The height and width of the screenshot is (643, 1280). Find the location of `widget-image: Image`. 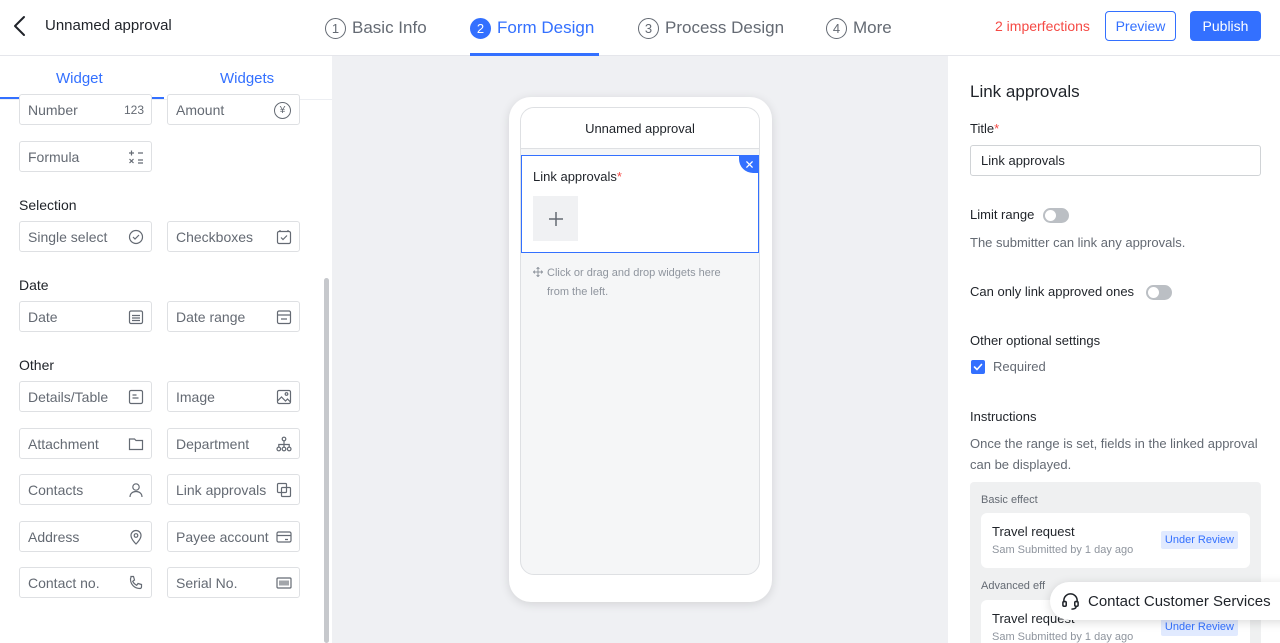

widget-image: Image is located at coordinates (233, 396).